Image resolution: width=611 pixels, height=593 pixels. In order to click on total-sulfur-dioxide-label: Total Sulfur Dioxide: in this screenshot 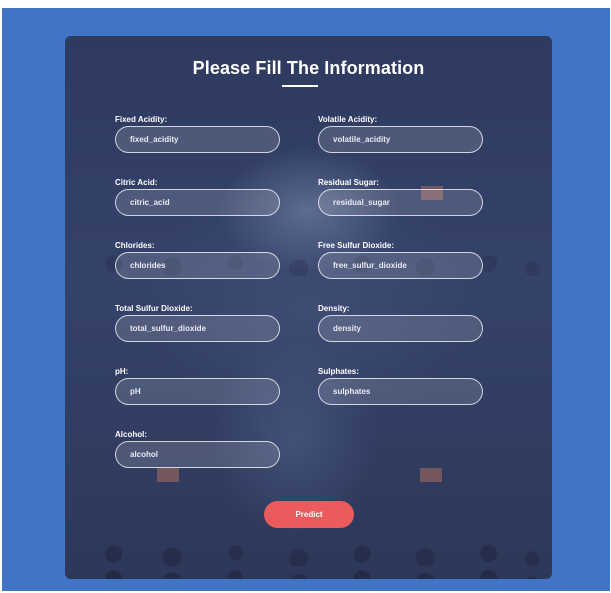, I will do `click(154, 308)`.